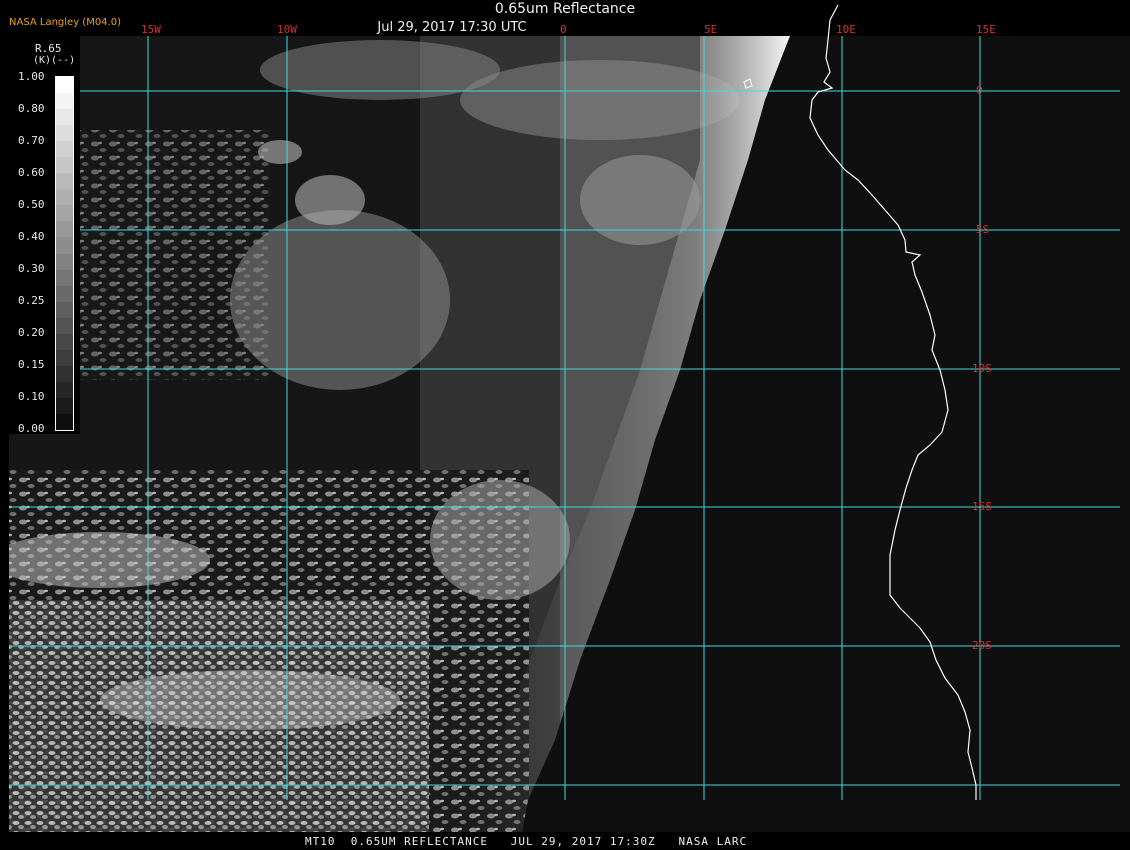 The width and height of the screenshot is (1130, 850). I want to click on legend-tick-label: 0.20, so click(31, 332).